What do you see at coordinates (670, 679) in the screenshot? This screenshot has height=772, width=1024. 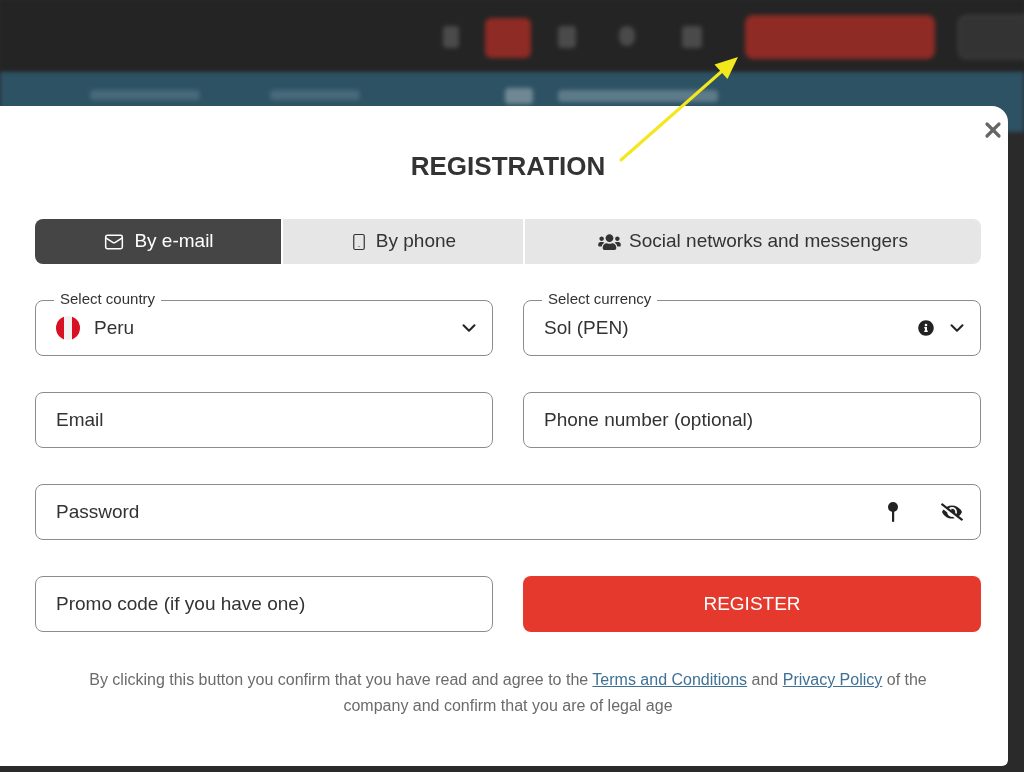 I see `terms-link: Terms and Conditions` at bounding box center [670, 679].